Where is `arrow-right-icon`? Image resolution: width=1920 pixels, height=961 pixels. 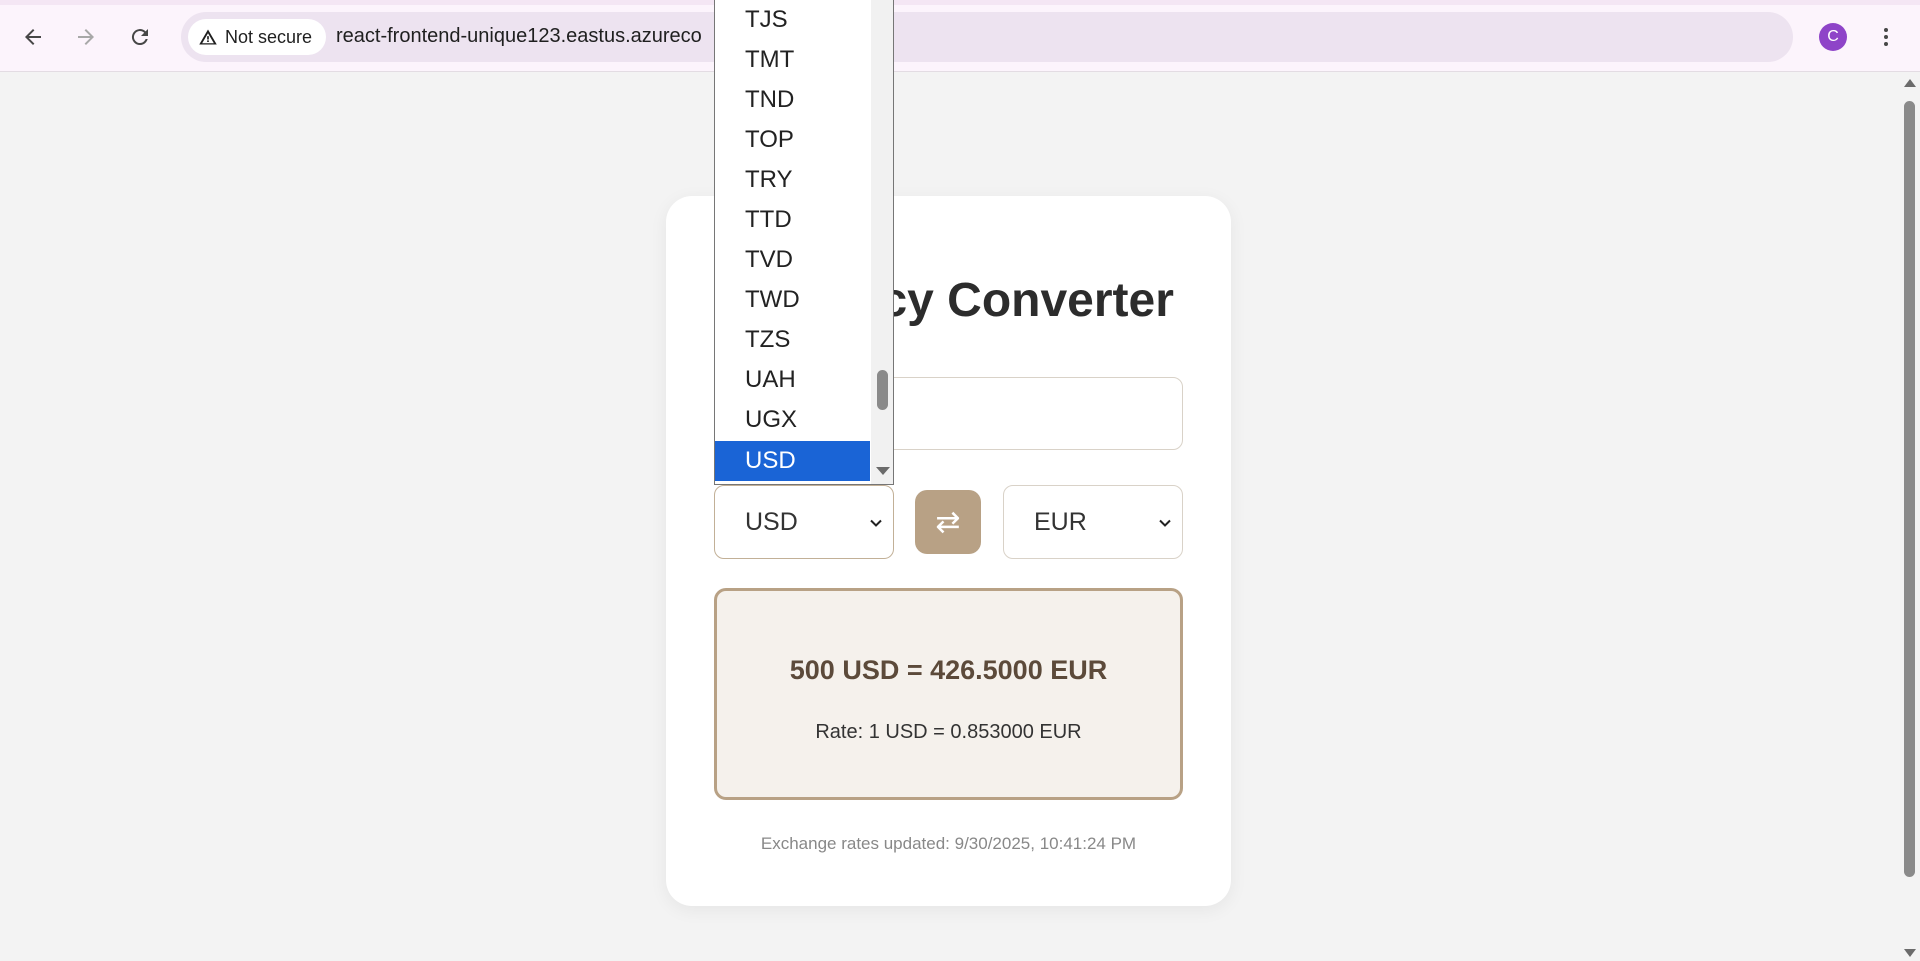
arrow-right-icon is located at coordinates (86, 37).